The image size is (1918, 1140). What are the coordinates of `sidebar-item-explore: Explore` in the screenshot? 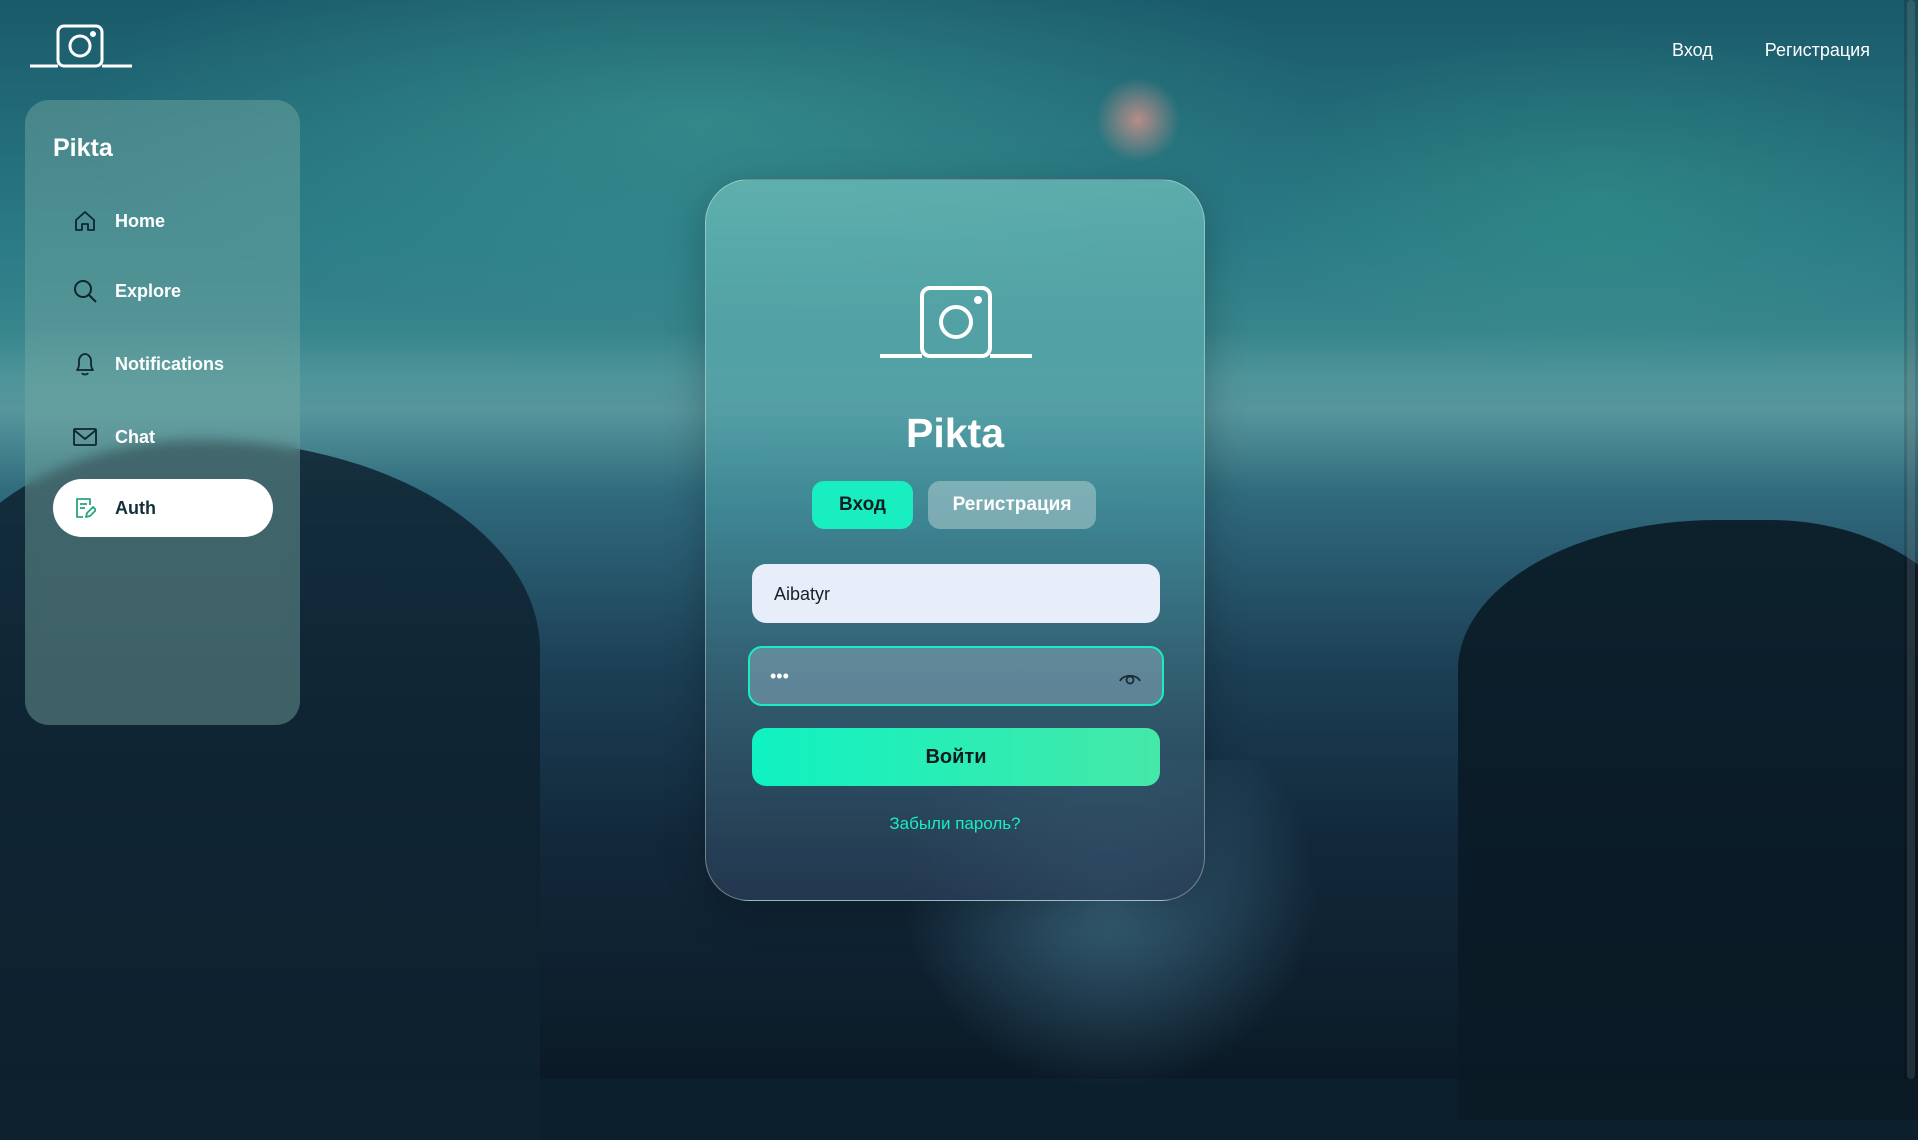 It's located at (163, 291).